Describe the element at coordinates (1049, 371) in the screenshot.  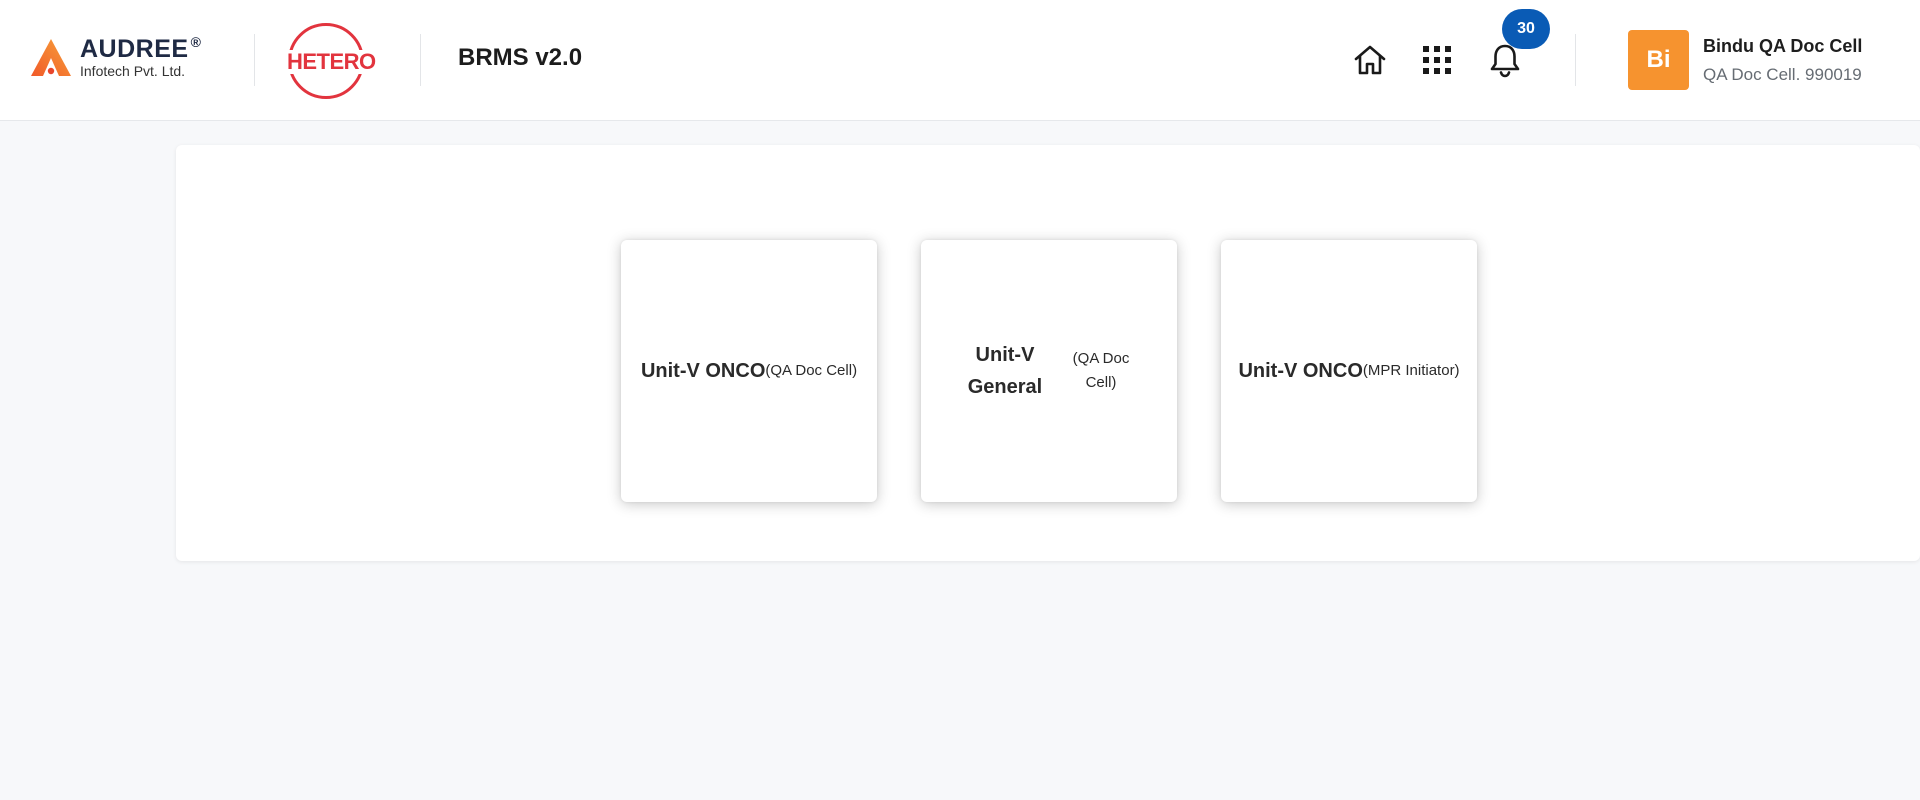
I see `unit-card-general-qa-doc-cell: Unit-V General (QA Doc Cell)` at that location.